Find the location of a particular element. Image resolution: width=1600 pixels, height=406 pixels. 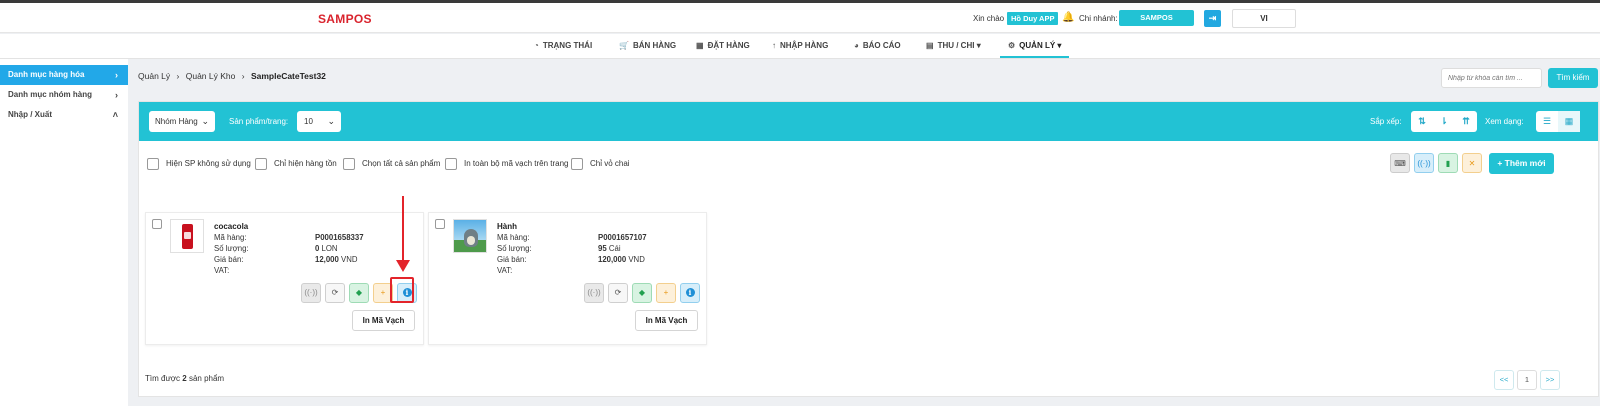

nav-bao-cao: ◕ BÁO CÁO is located at coordinates (877, 46).